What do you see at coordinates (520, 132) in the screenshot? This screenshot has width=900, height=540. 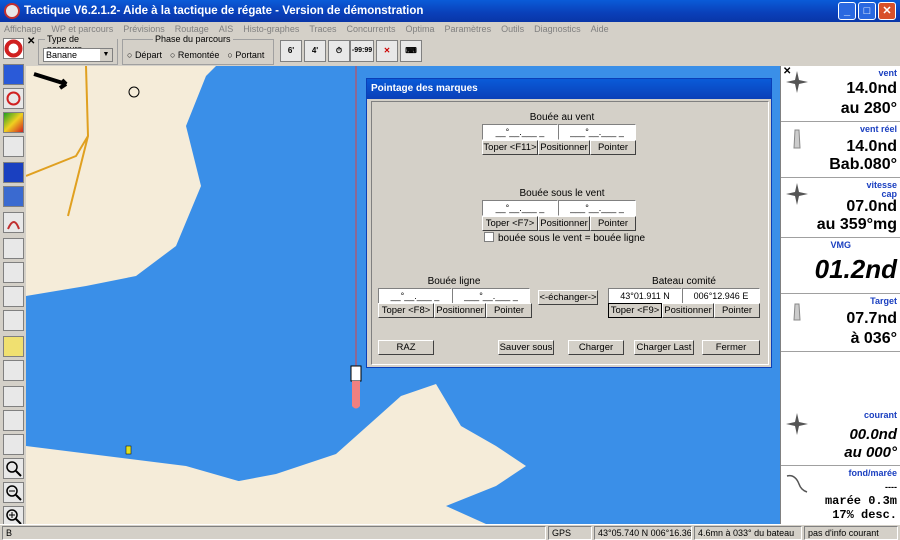 I see `windward-lat-field: __°__.___ _` at bounding box center [520, 132].